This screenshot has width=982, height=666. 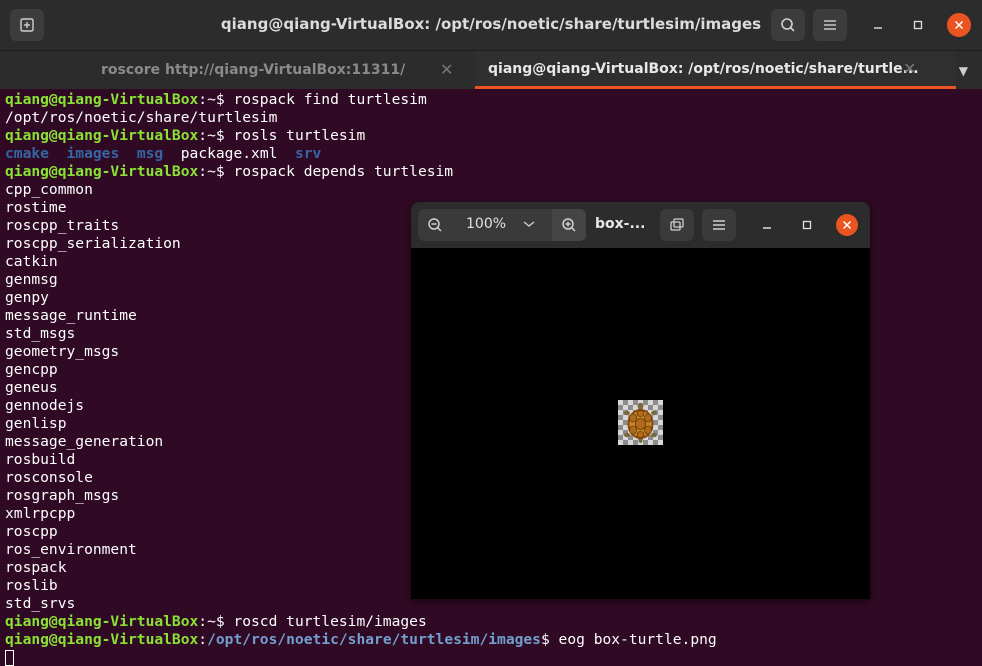 What do you see at coordinates (31, 369) in the screenshot?
I see `depends-item: gencpp` at bounding box center [31, 369].